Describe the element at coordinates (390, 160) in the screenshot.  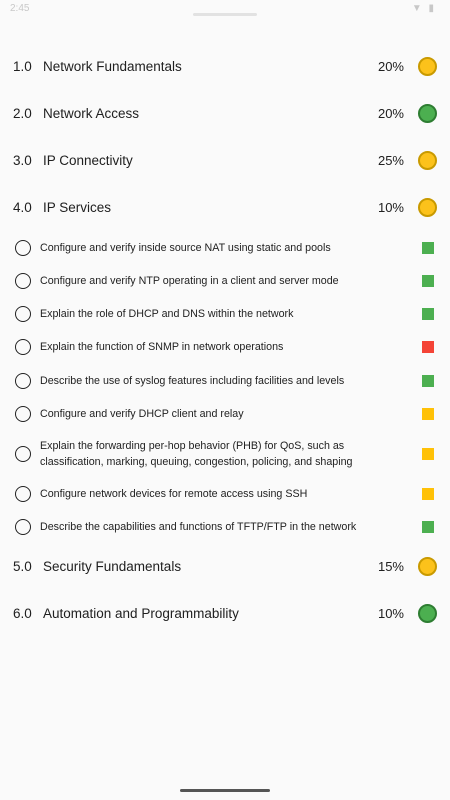
I see `section-weight: 25%` at that location.